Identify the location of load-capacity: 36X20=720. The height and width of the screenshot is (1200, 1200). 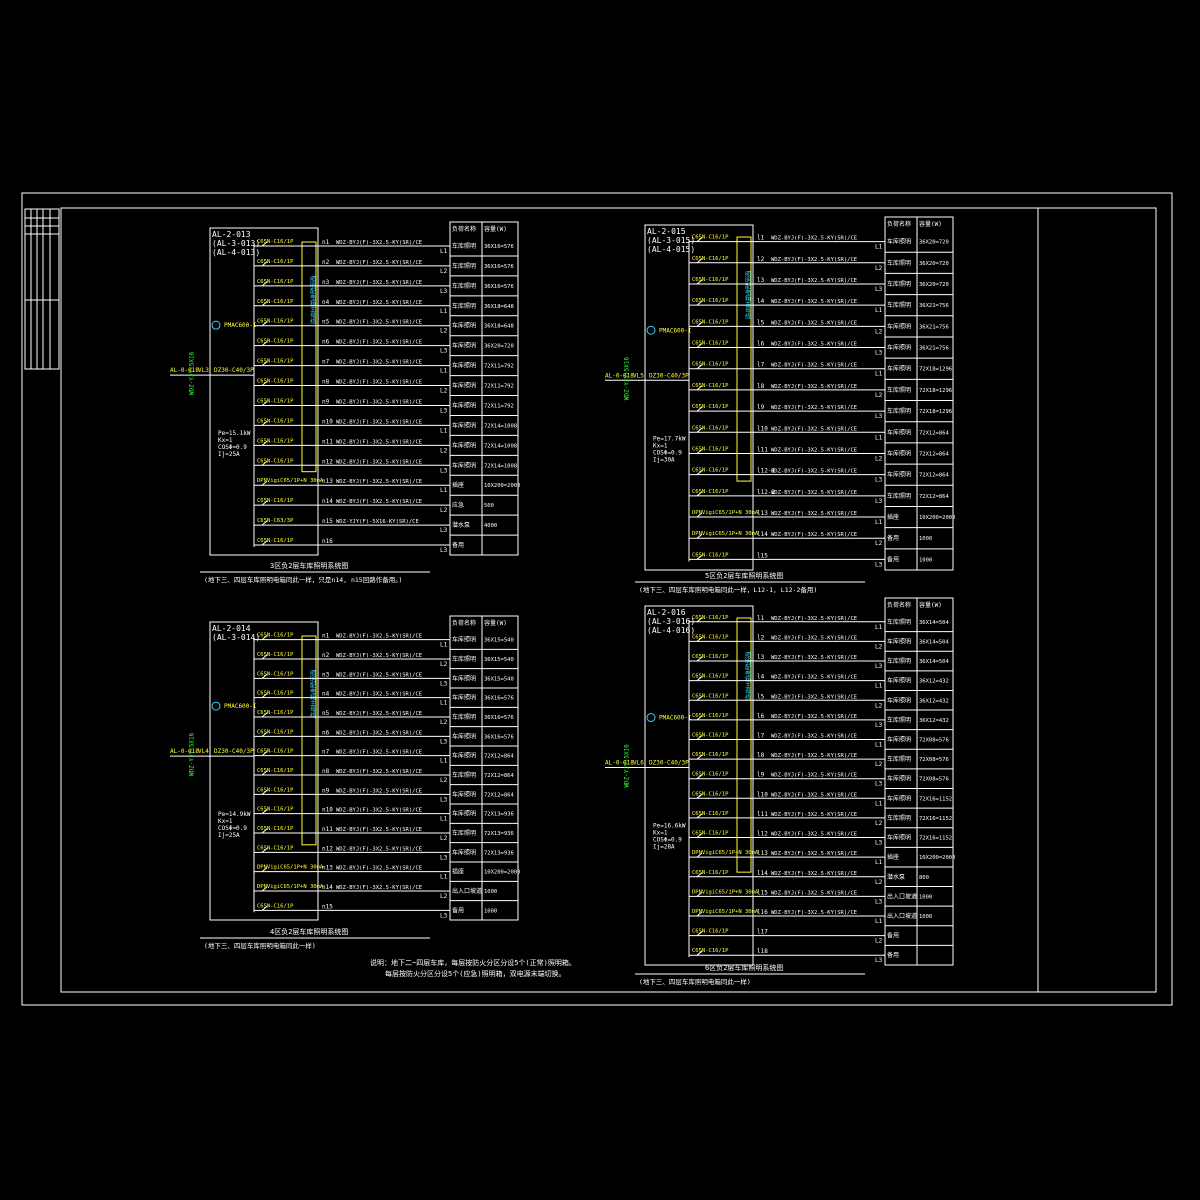
(934, 285).